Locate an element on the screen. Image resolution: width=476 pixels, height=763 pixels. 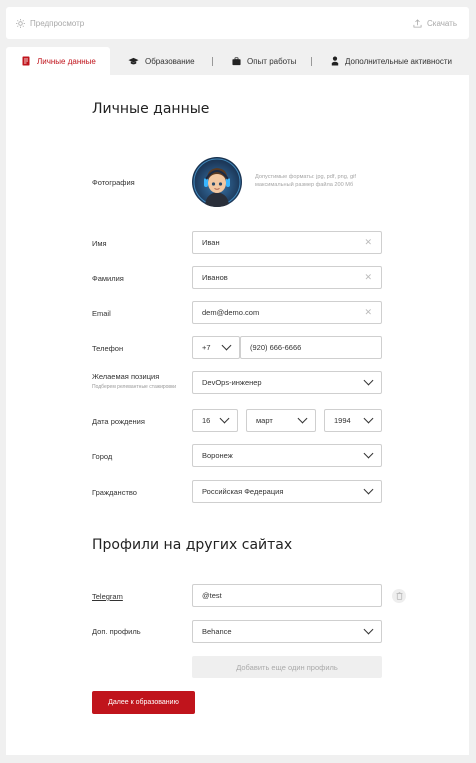
city-select: Воронеж is located at coordinates (287, 455).